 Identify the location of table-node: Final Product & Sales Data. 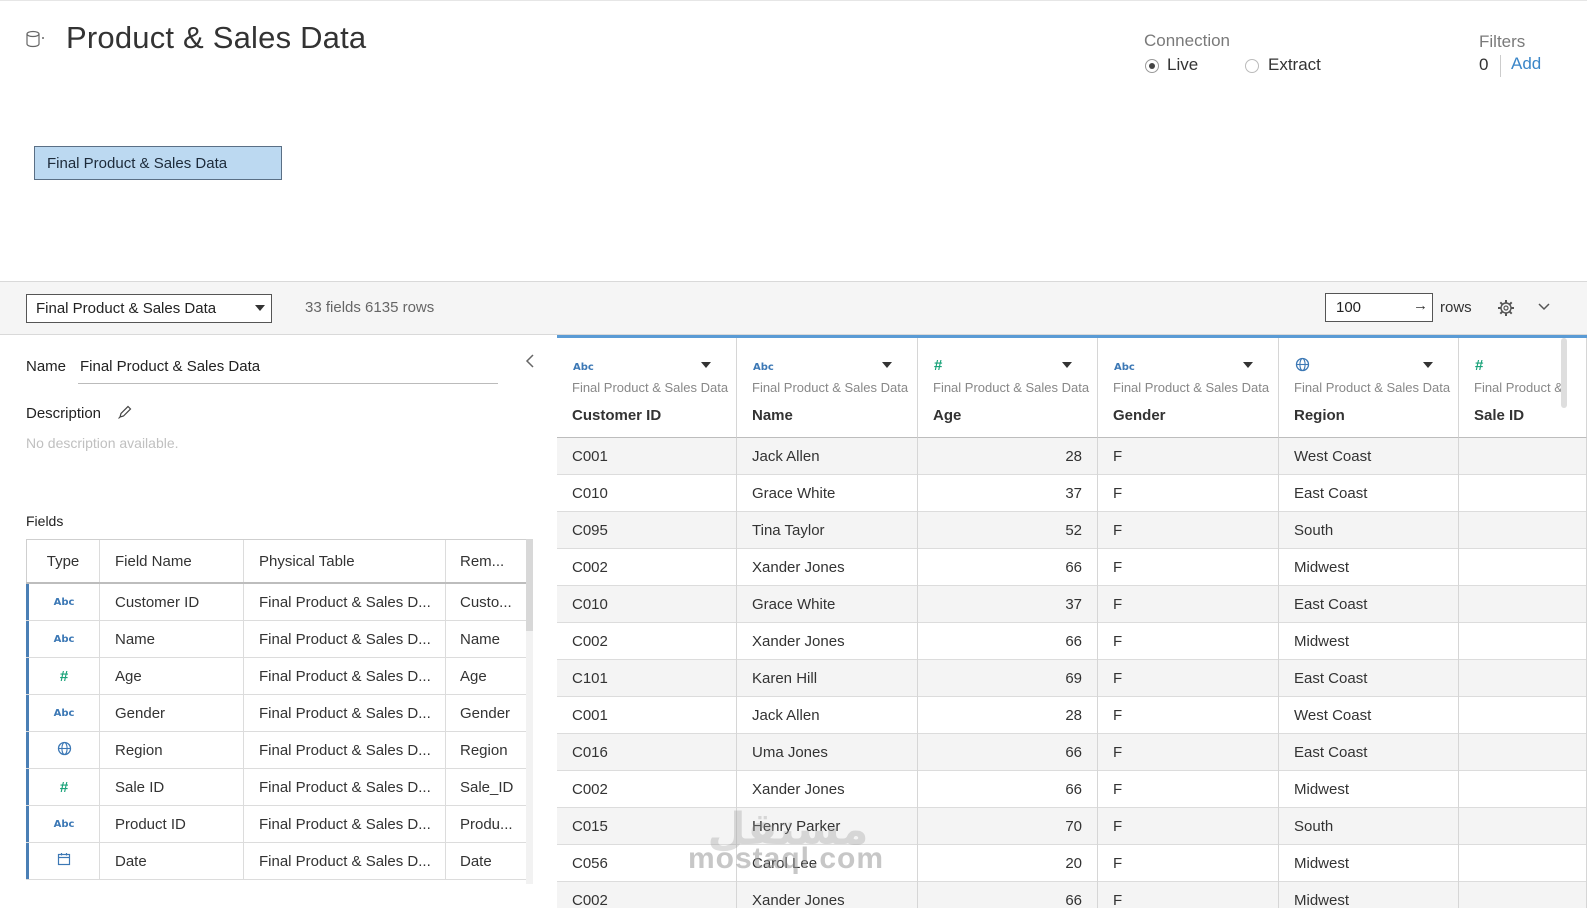
(158, 163).